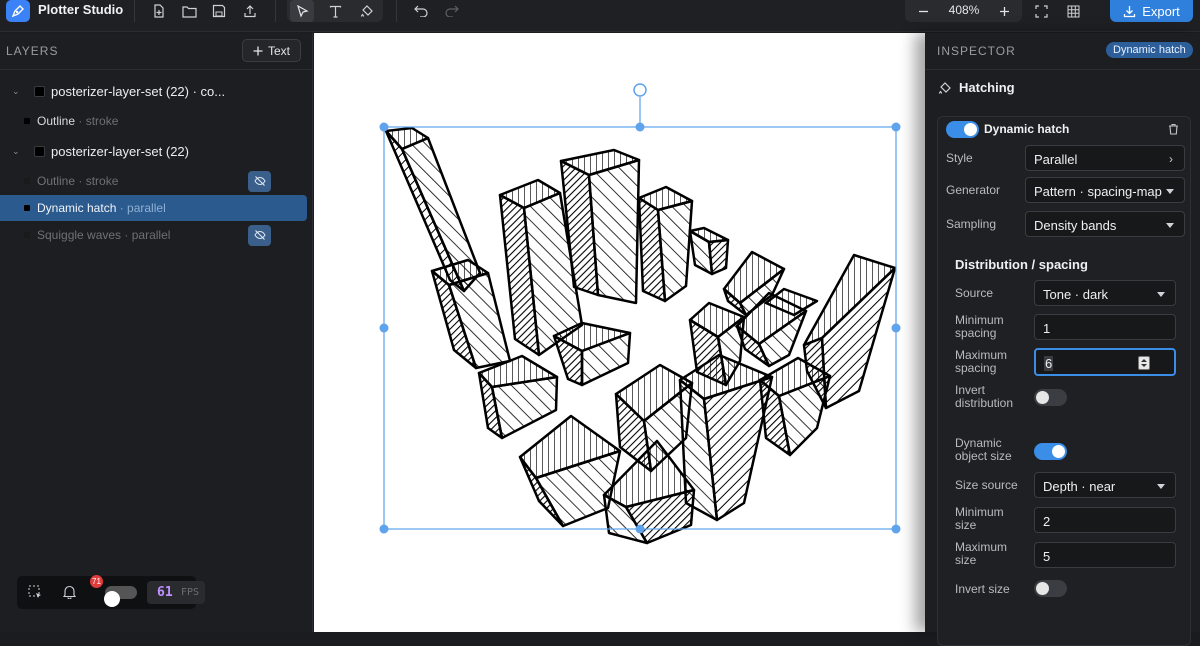 This screenshot has height=646, width=1200. What do you see at coordinates (1050, 451) in the screenshot?
I see `dynamic-size-toggle` at bounding box center [1050, 451].